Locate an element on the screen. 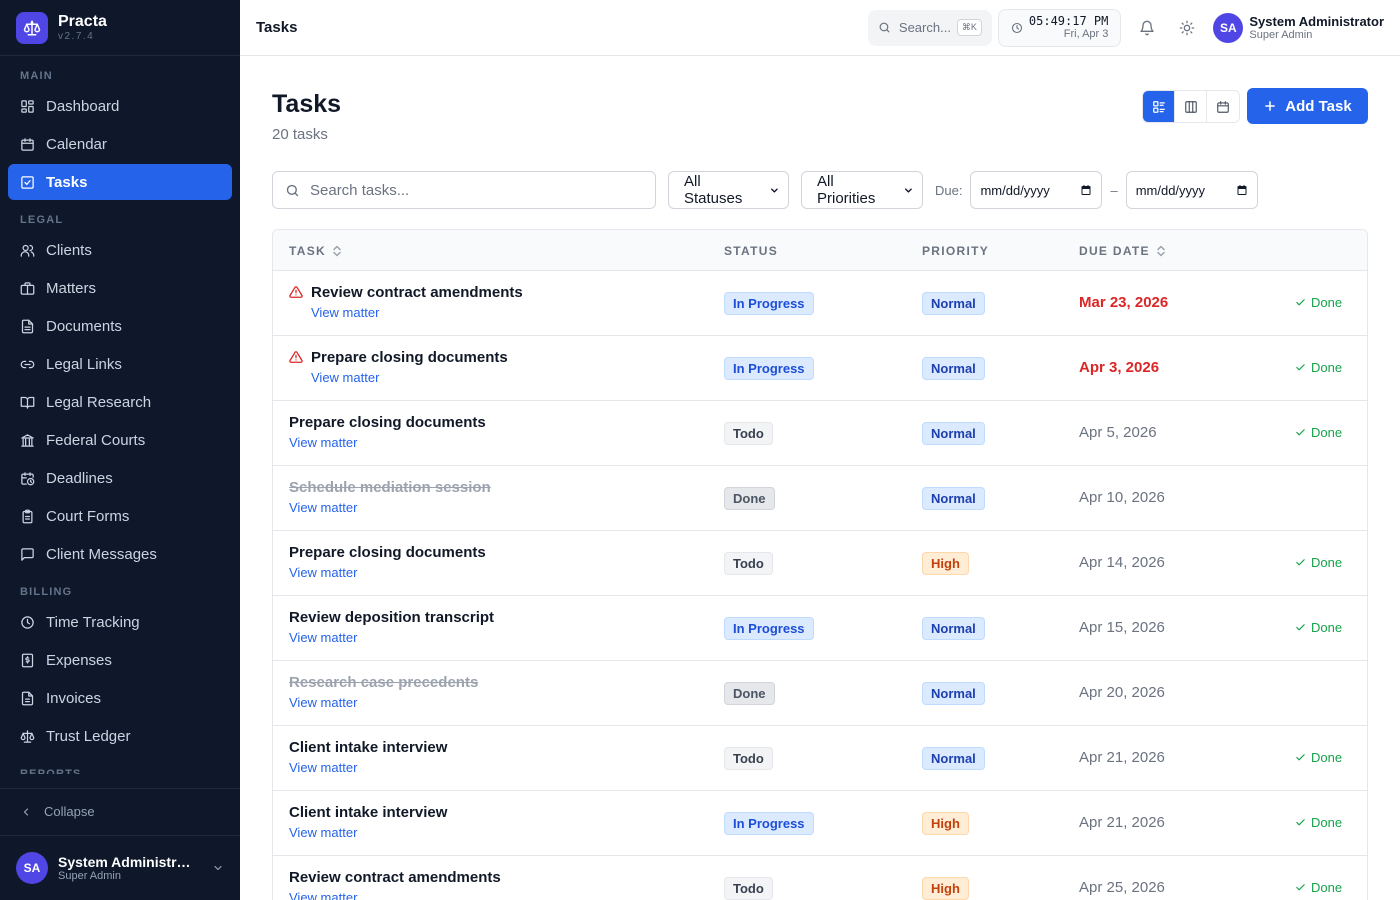 The height and width of the screenshot is (900, 1400). sidebar-item-dashboard: Dashboard is located at coordinates (120, 106).